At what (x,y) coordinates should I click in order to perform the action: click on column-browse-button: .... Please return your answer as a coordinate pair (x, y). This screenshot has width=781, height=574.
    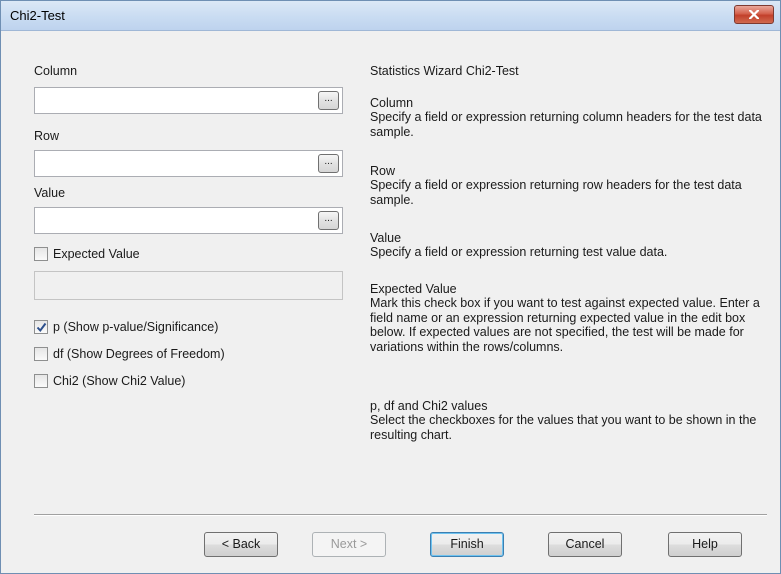
    Looking at the image, I should click on (328, 100).